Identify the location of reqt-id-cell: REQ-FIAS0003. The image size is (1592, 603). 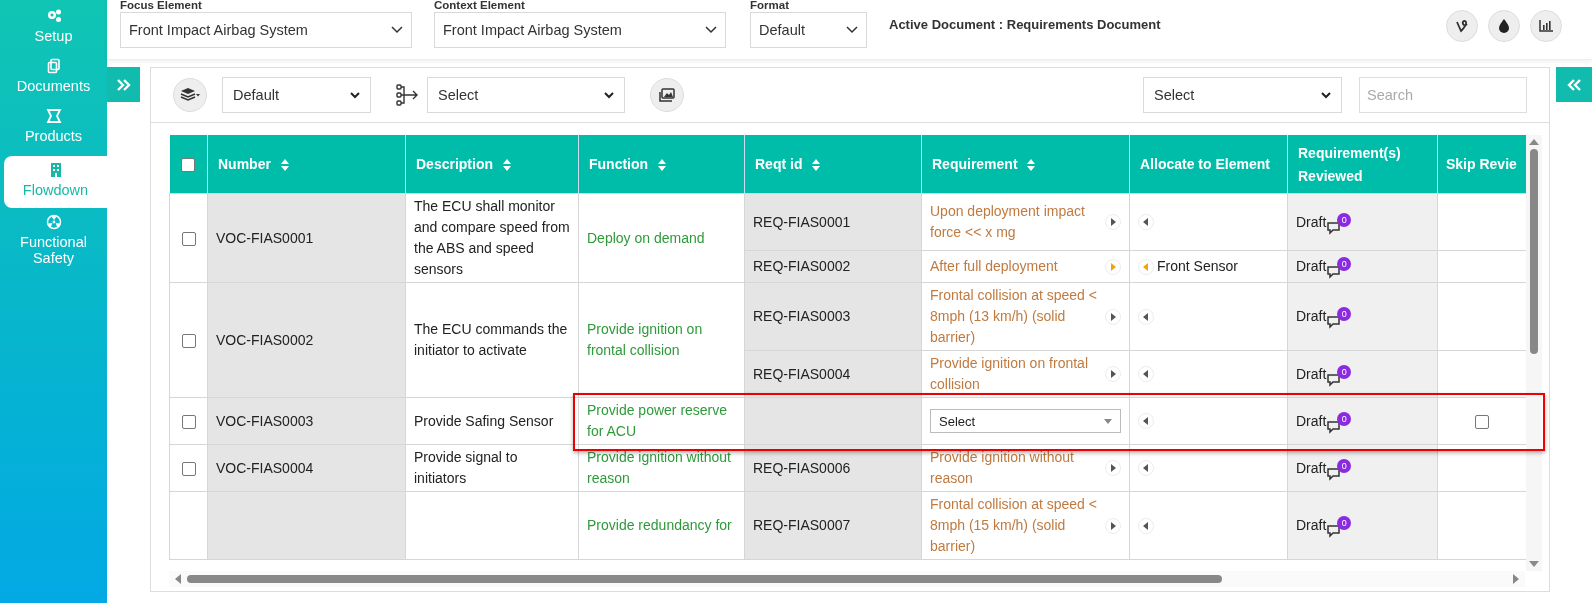
(833, 316).